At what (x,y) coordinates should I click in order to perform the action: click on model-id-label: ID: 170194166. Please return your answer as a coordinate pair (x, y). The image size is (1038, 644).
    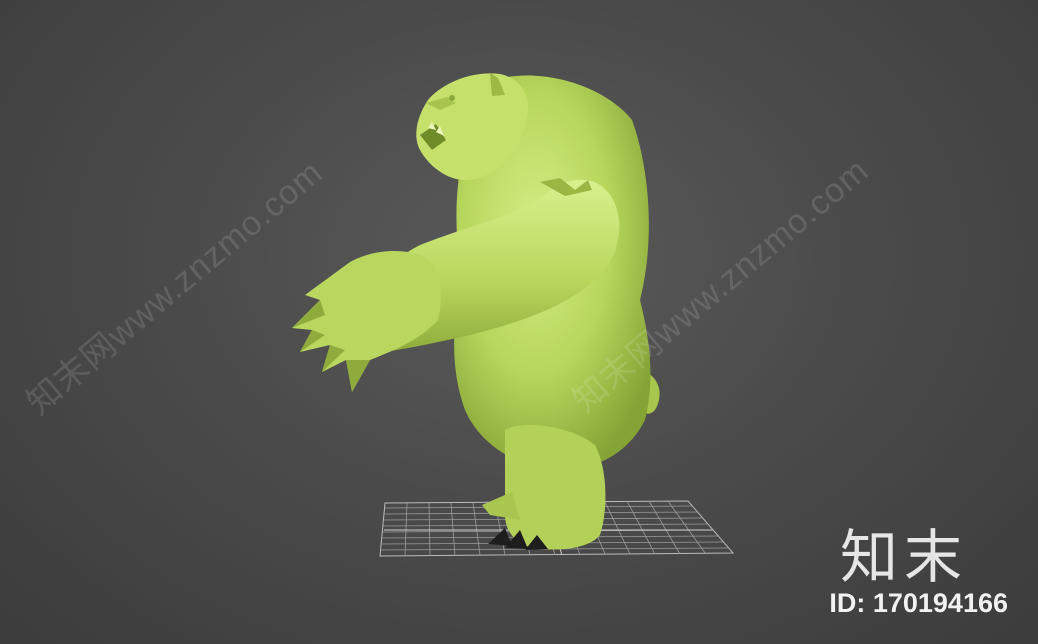
    Looking at the image, I should click on (918, 603).